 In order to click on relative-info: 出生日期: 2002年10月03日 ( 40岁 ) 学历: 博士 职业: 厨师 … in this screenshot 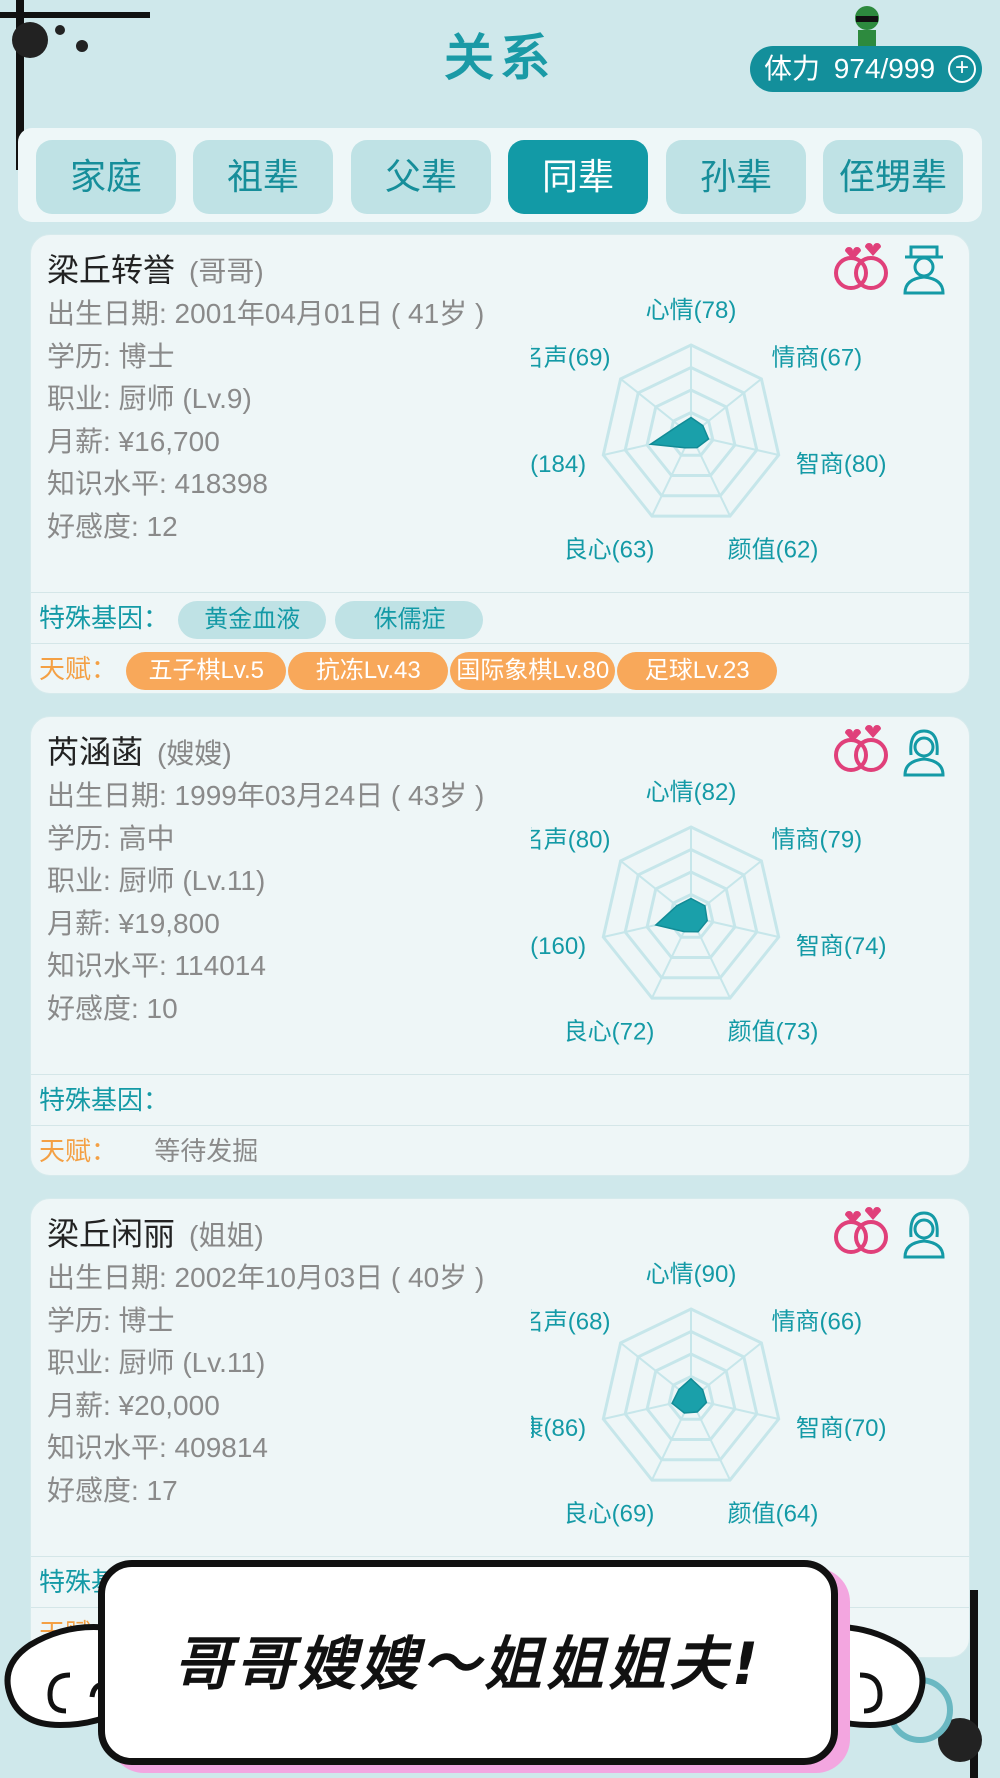, I will do `click(265, 1384)`.